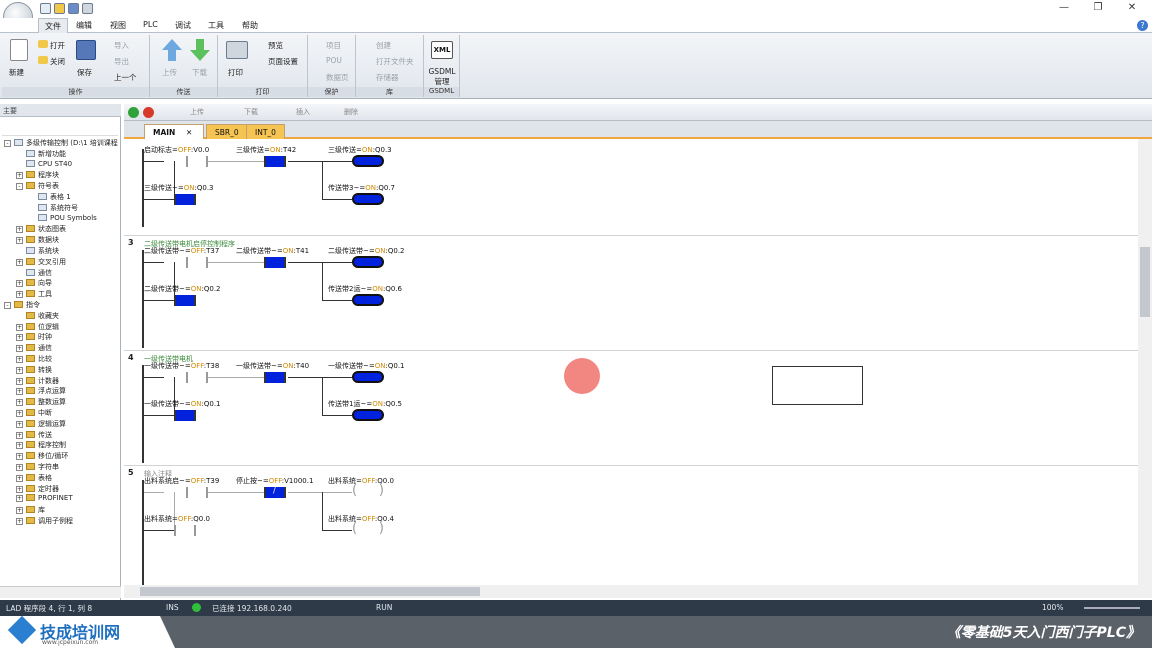 The height and width of the screenshot is (648, 1152). I want to click on tree-item: + 浮点运算, so click(41, 391).